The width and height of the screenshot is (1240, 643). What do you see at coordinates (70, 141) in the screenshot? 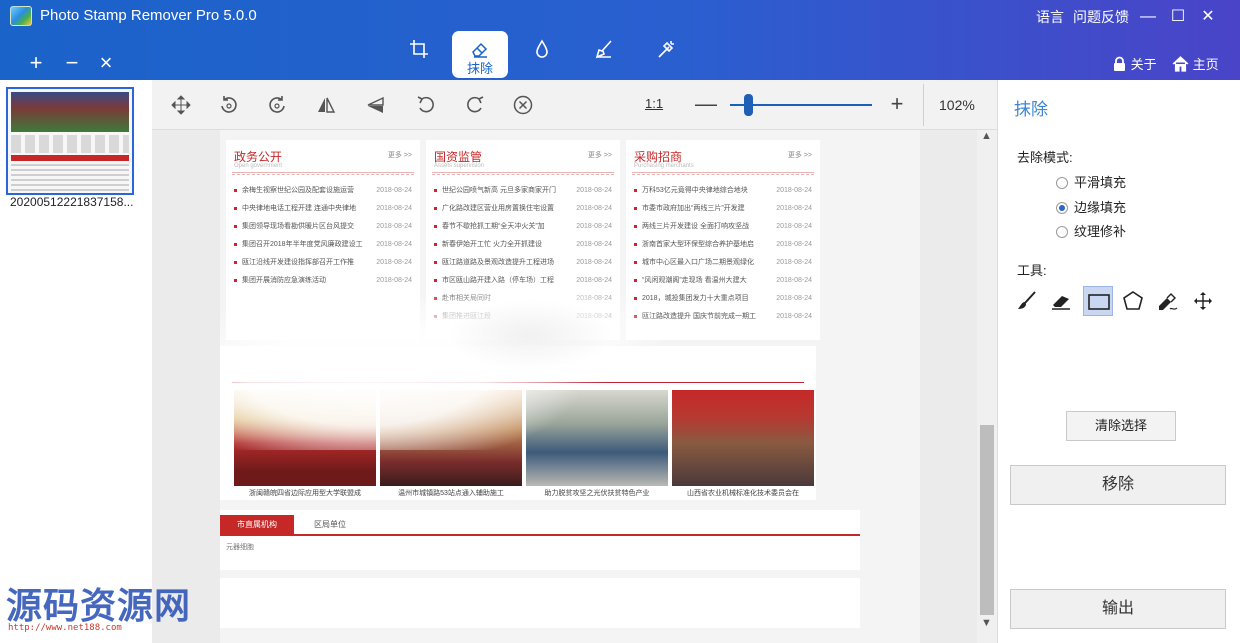
I see `image-thumbnail` at bounding box center [70, 141].